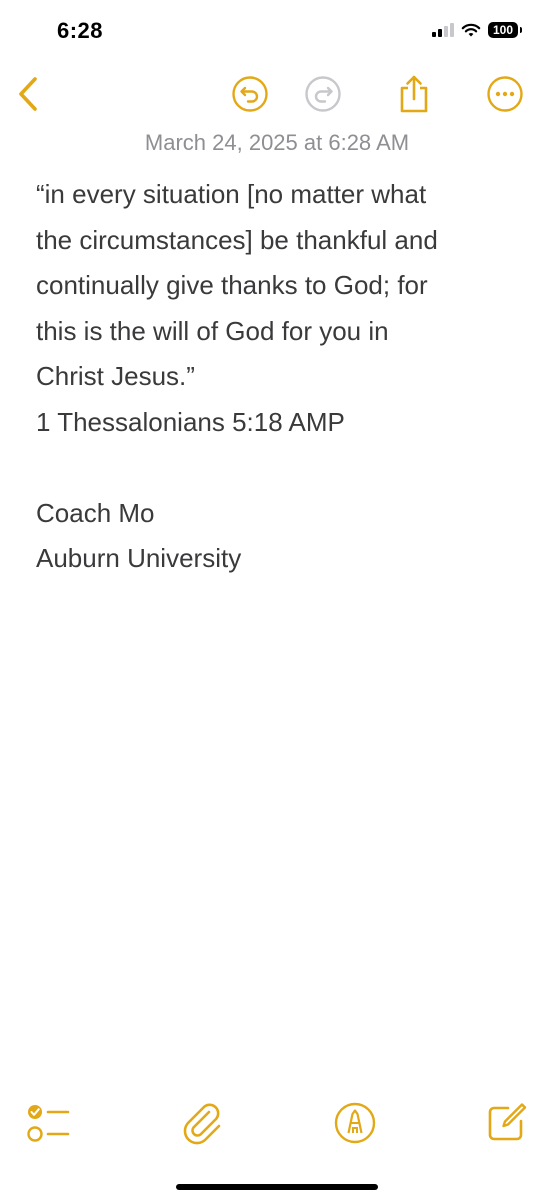 Image resolution: width=554 pixels, height=1200 pixels. I want to click on wifi-icon, so click(471, 29).